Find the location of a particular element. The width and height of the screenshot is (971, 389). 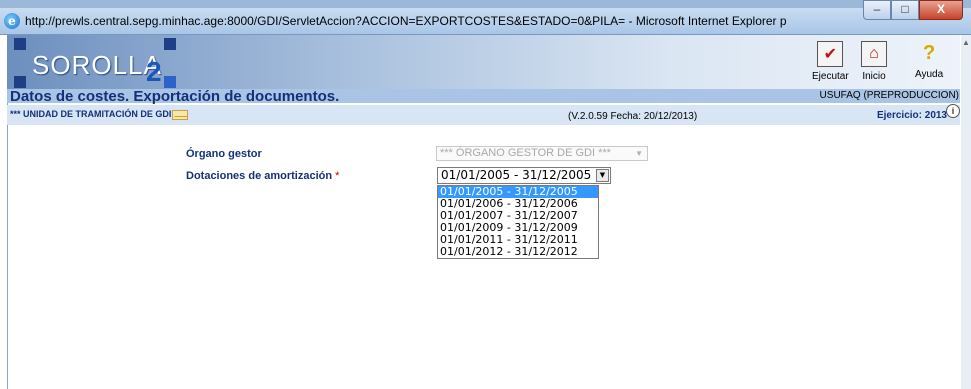

logo-text: SOROLLA is located at coordinates (97, 65).